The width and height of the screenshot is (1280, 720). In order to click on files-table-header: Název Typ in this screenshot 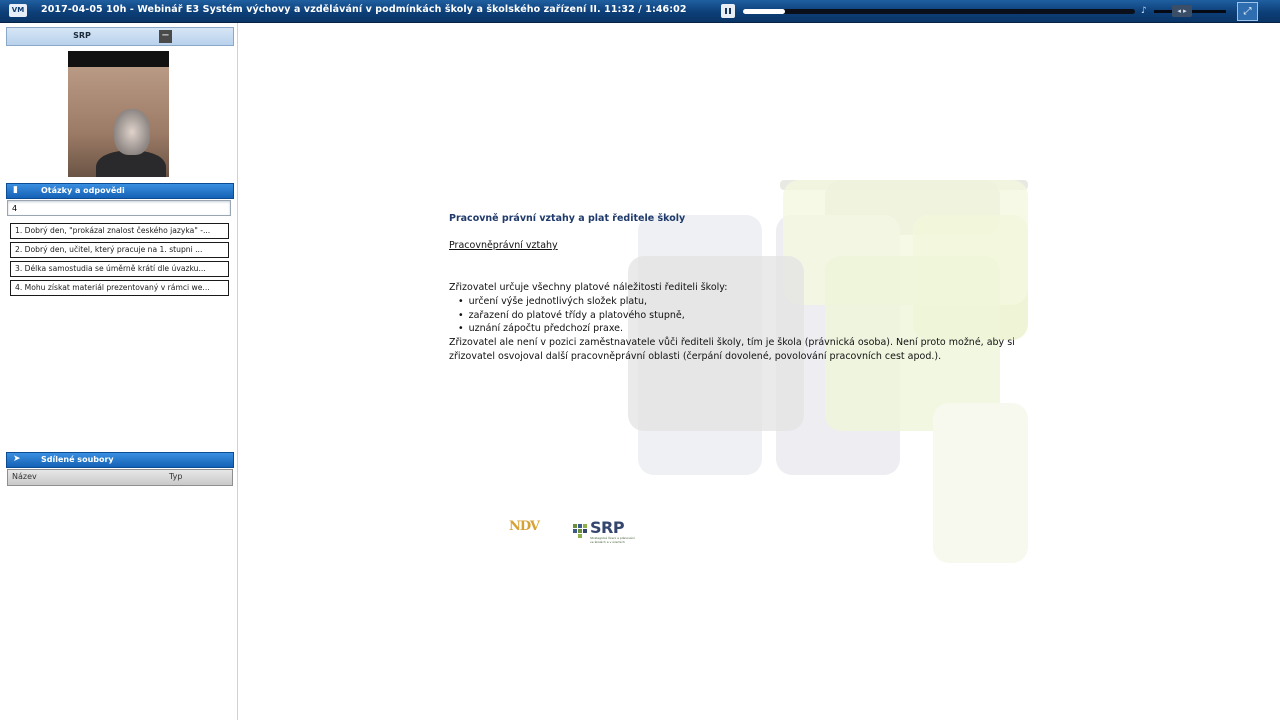, I will do `click(120, 477)`.